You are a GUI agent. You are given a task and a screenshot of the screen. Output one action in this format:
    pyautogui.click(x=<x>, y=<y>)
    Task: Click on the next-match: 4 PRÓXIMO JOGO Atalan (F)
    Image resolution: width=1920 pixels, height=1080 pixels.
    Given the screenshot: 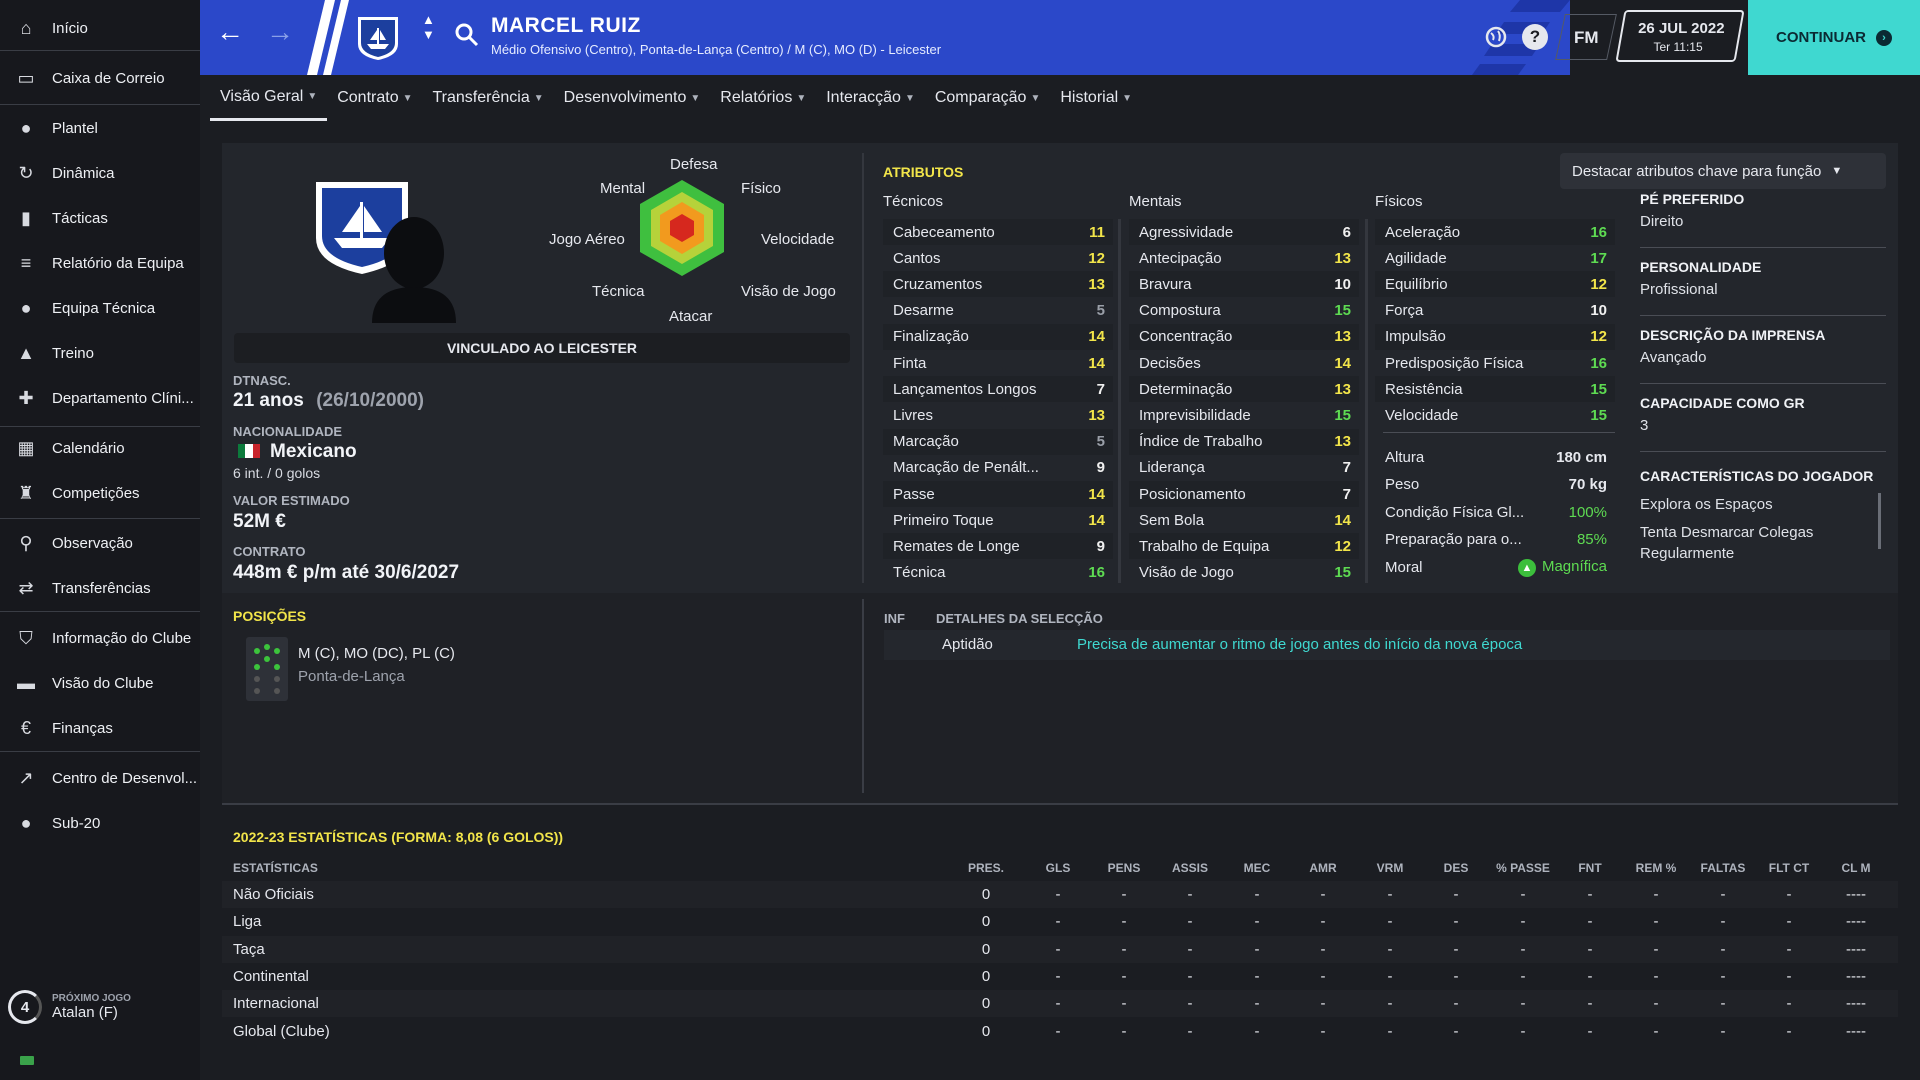 What is the action you would take?
    pyautogui.click(x=69, y=1007)
    